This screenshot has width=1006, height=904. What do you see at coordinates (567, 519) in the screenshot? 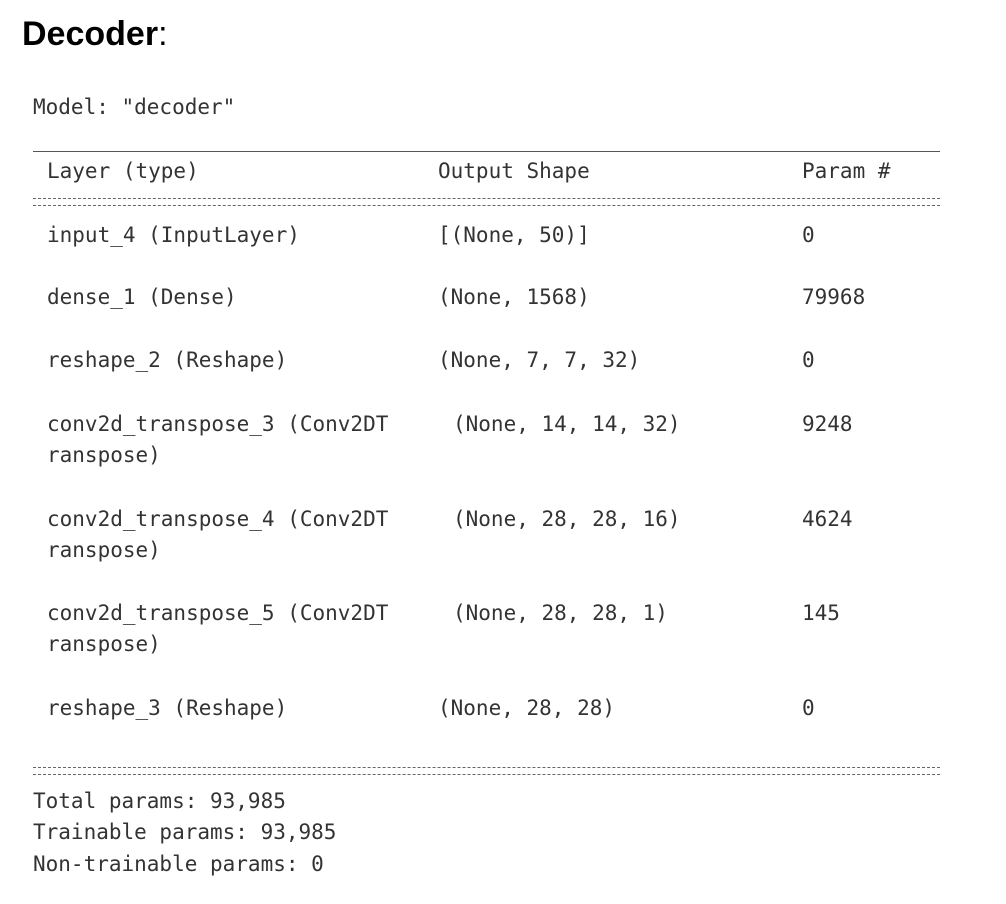
I see `row-conv2d-transpose-4-shape: (None, 28, 28, 16)` at bounding box center [567, 519].